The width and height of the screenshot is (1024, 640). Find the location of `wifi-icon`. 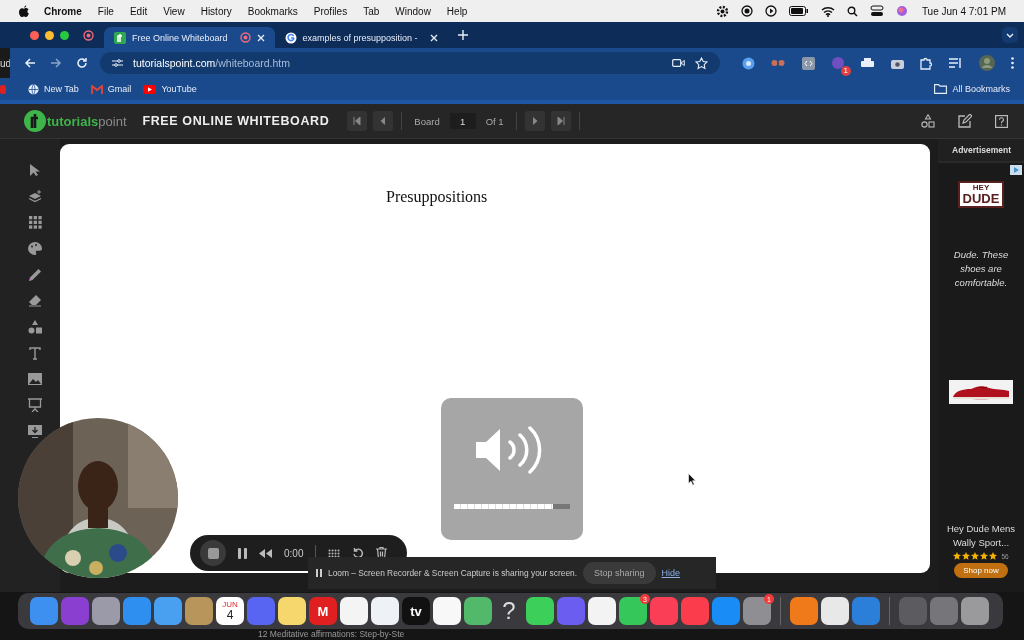

wifi-icon is located at coordinates (827, 11).